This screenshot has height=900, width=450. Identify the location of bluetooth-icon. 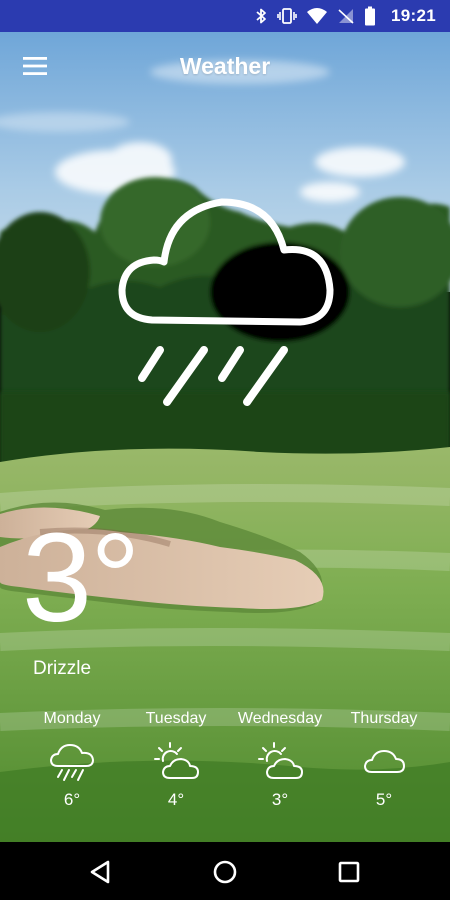
(261, 16).